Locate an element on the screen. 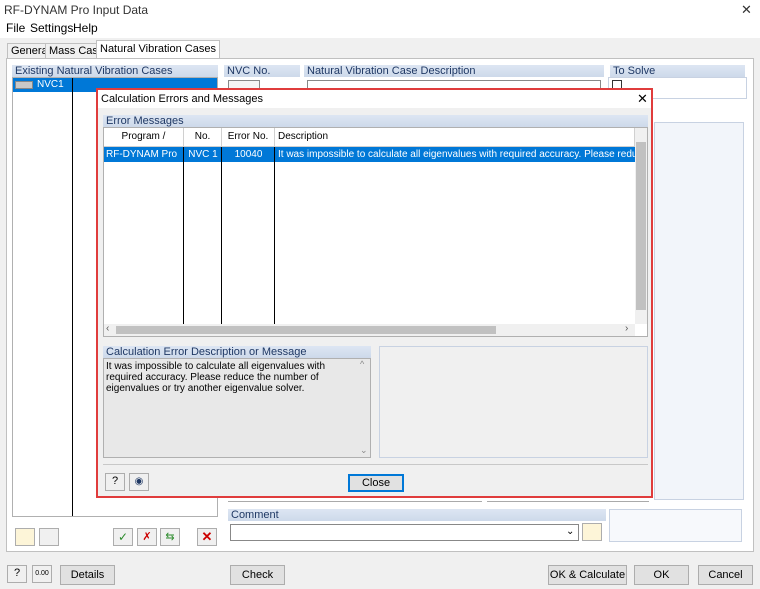  units-icon: 0.00 is located at coordinates (42, 574).